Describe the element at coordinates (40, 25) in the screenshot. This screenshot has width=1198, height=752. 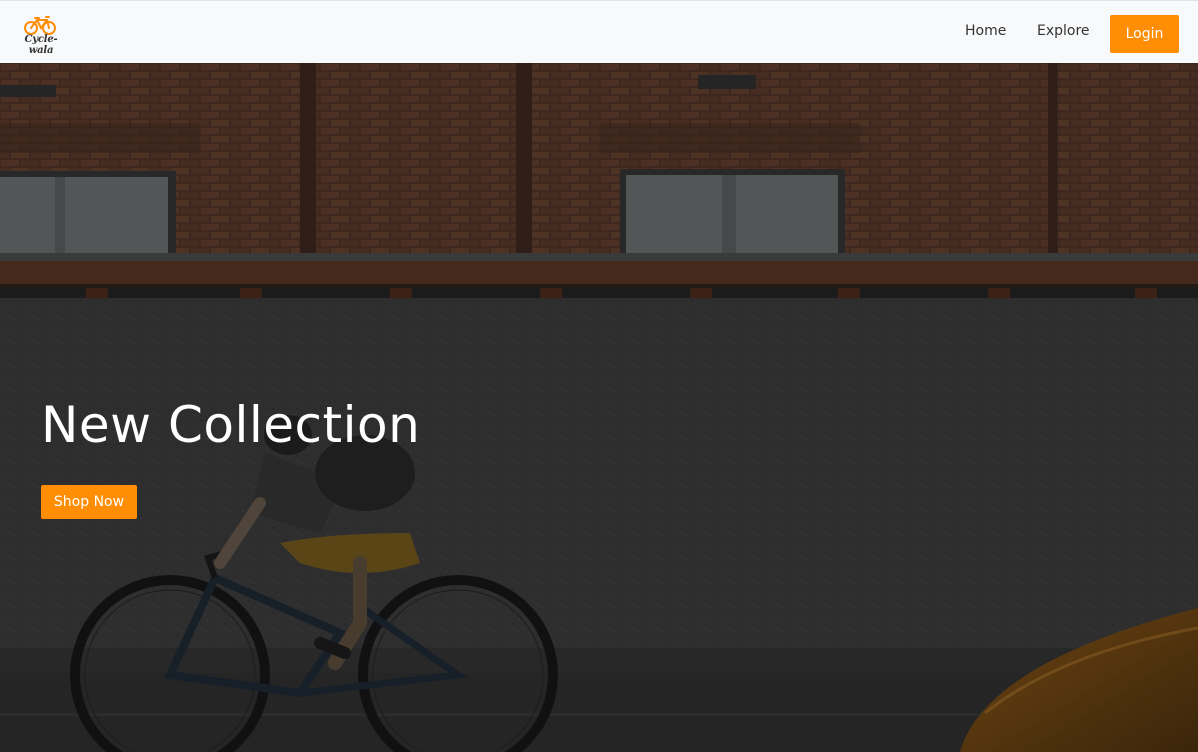
I see `bicycle-icon` at that location.